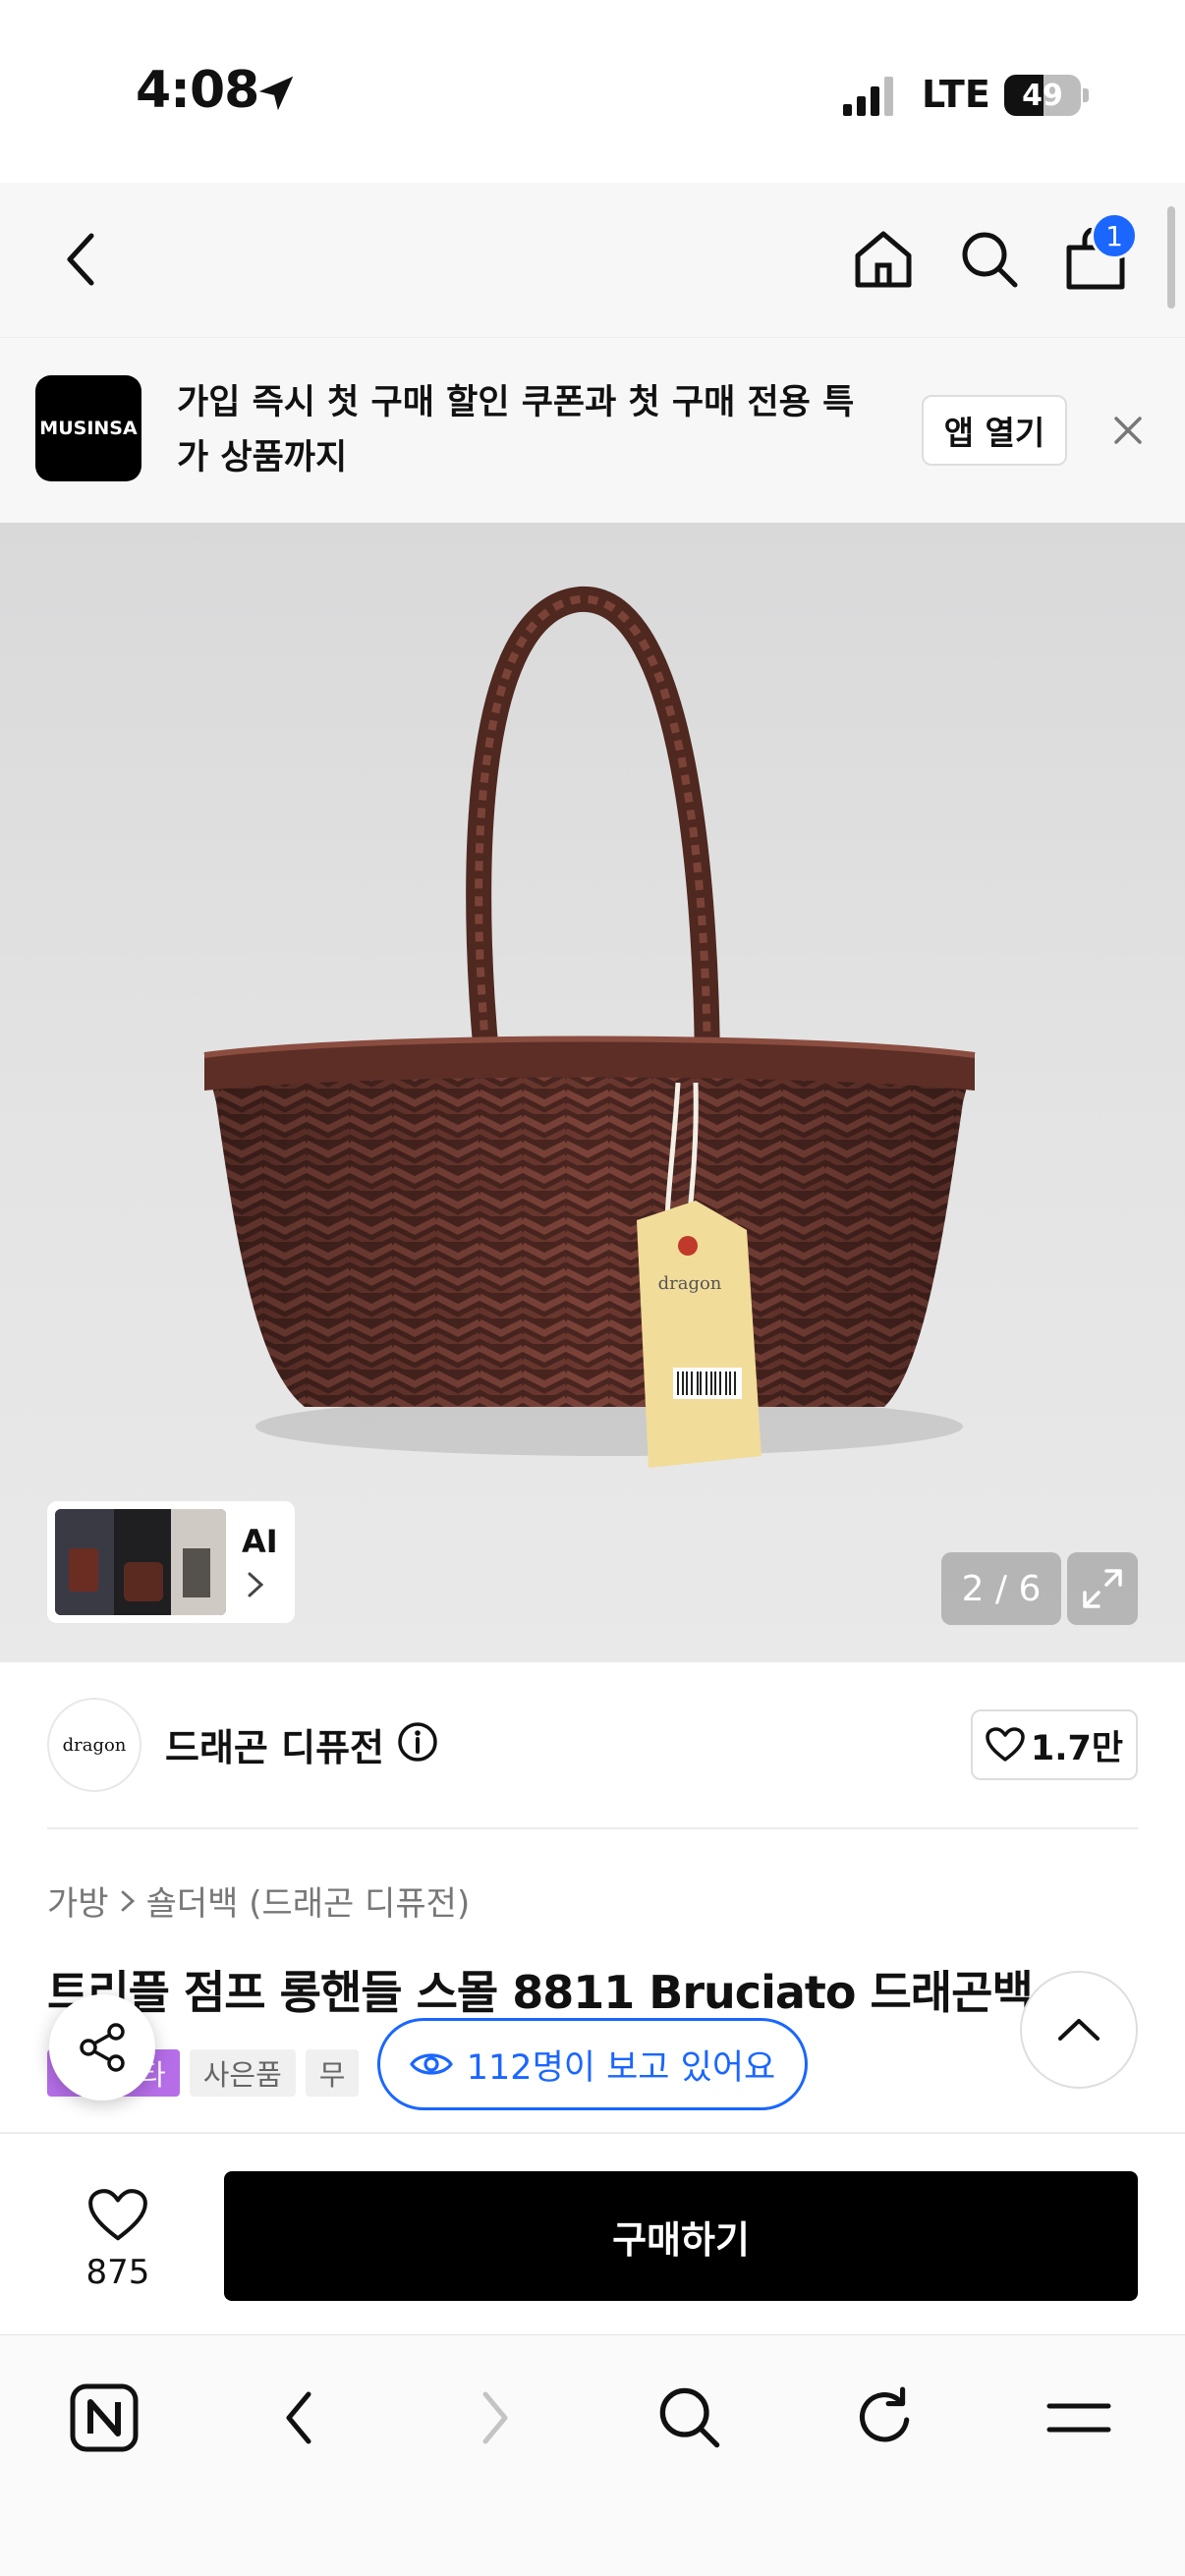  Describe the element at coordinates (243, 2073) in the screenshot. I see `tag-badge: 사은품` at that location.